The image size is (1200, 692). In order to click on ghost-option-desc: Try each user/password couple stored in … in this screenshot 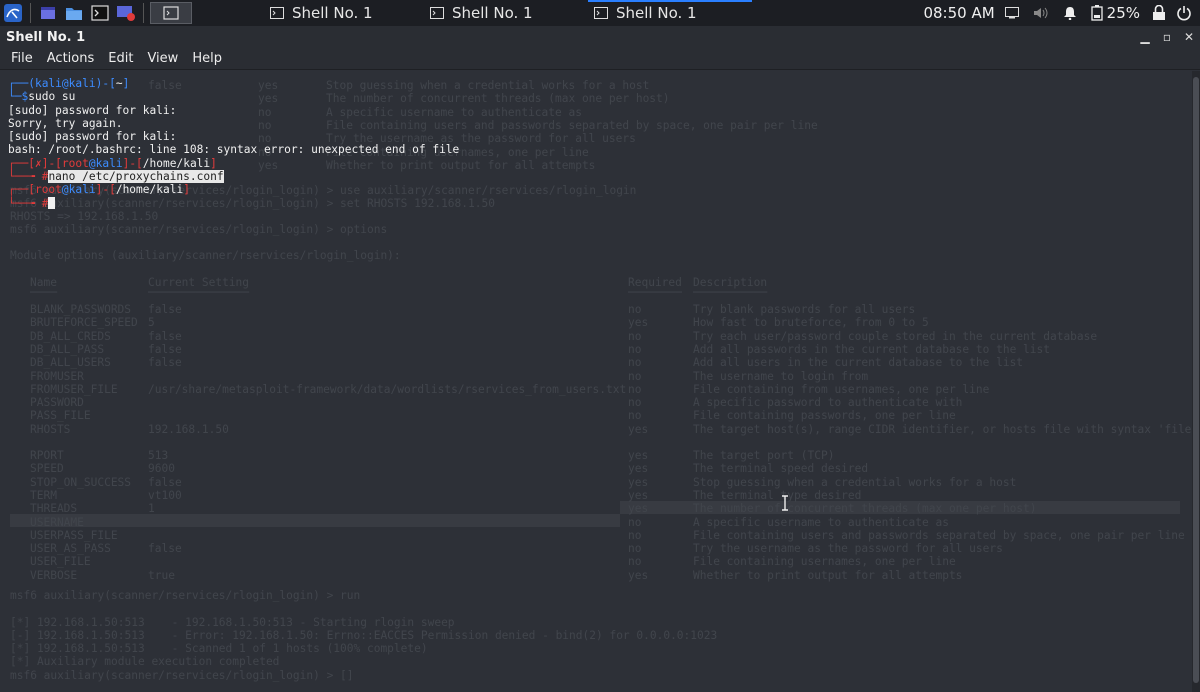, I will do `click(895, 336)`.